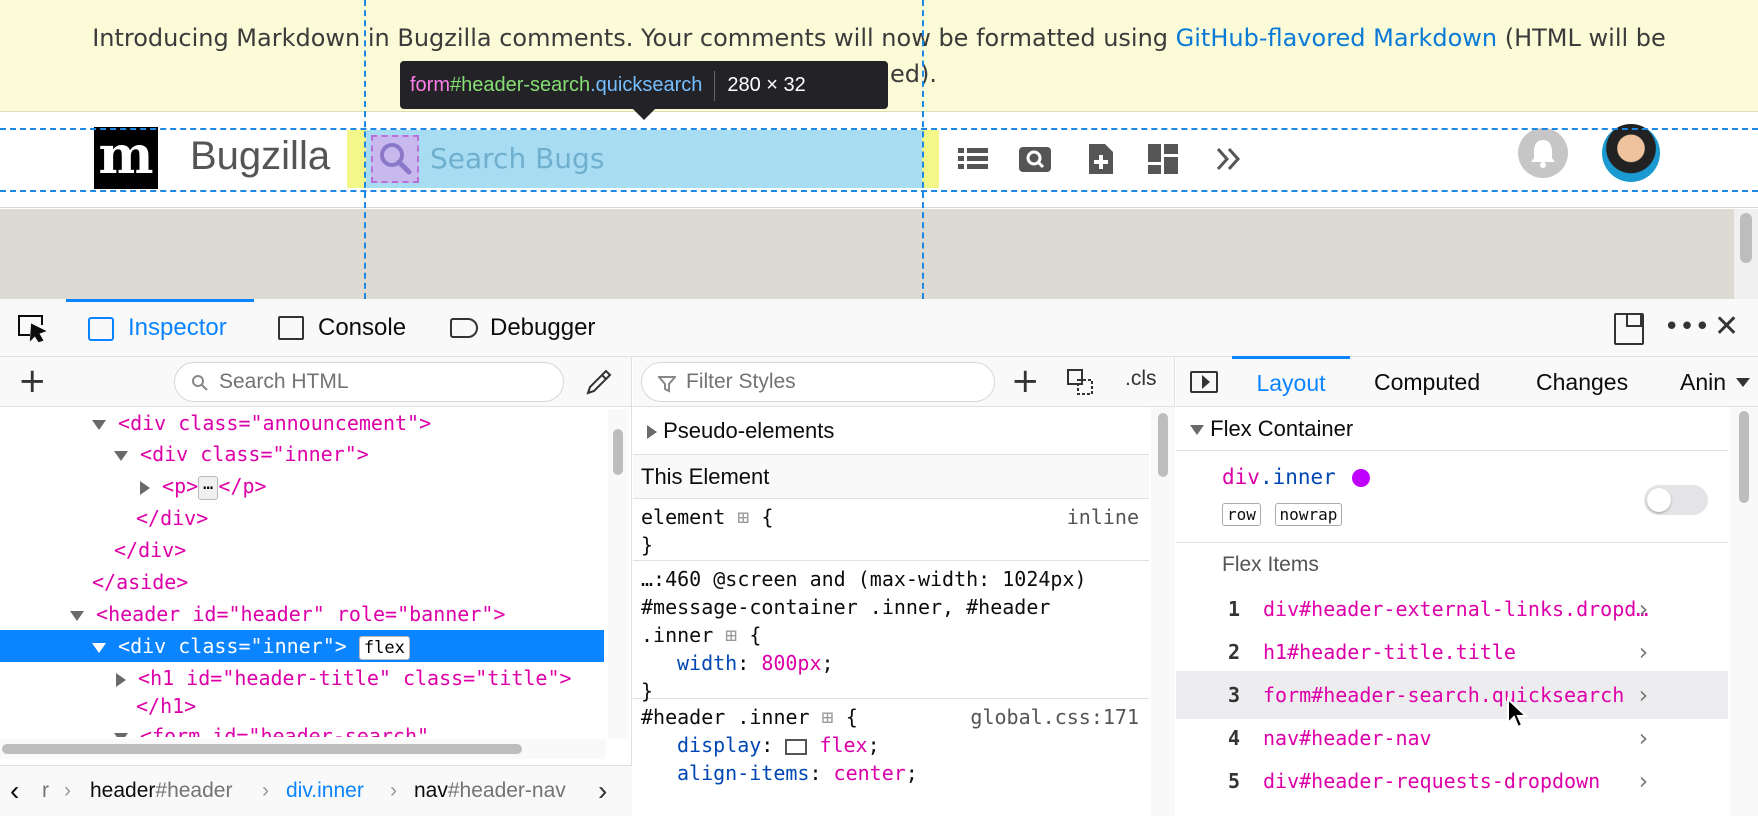 The width and height of the screenshot is (1758, 816). What do you see at coordinates (355, 678) in the screenshot?
I see `markup-node-text: <h1 id="header-title" class="title">` at bounding box center [355, 678].